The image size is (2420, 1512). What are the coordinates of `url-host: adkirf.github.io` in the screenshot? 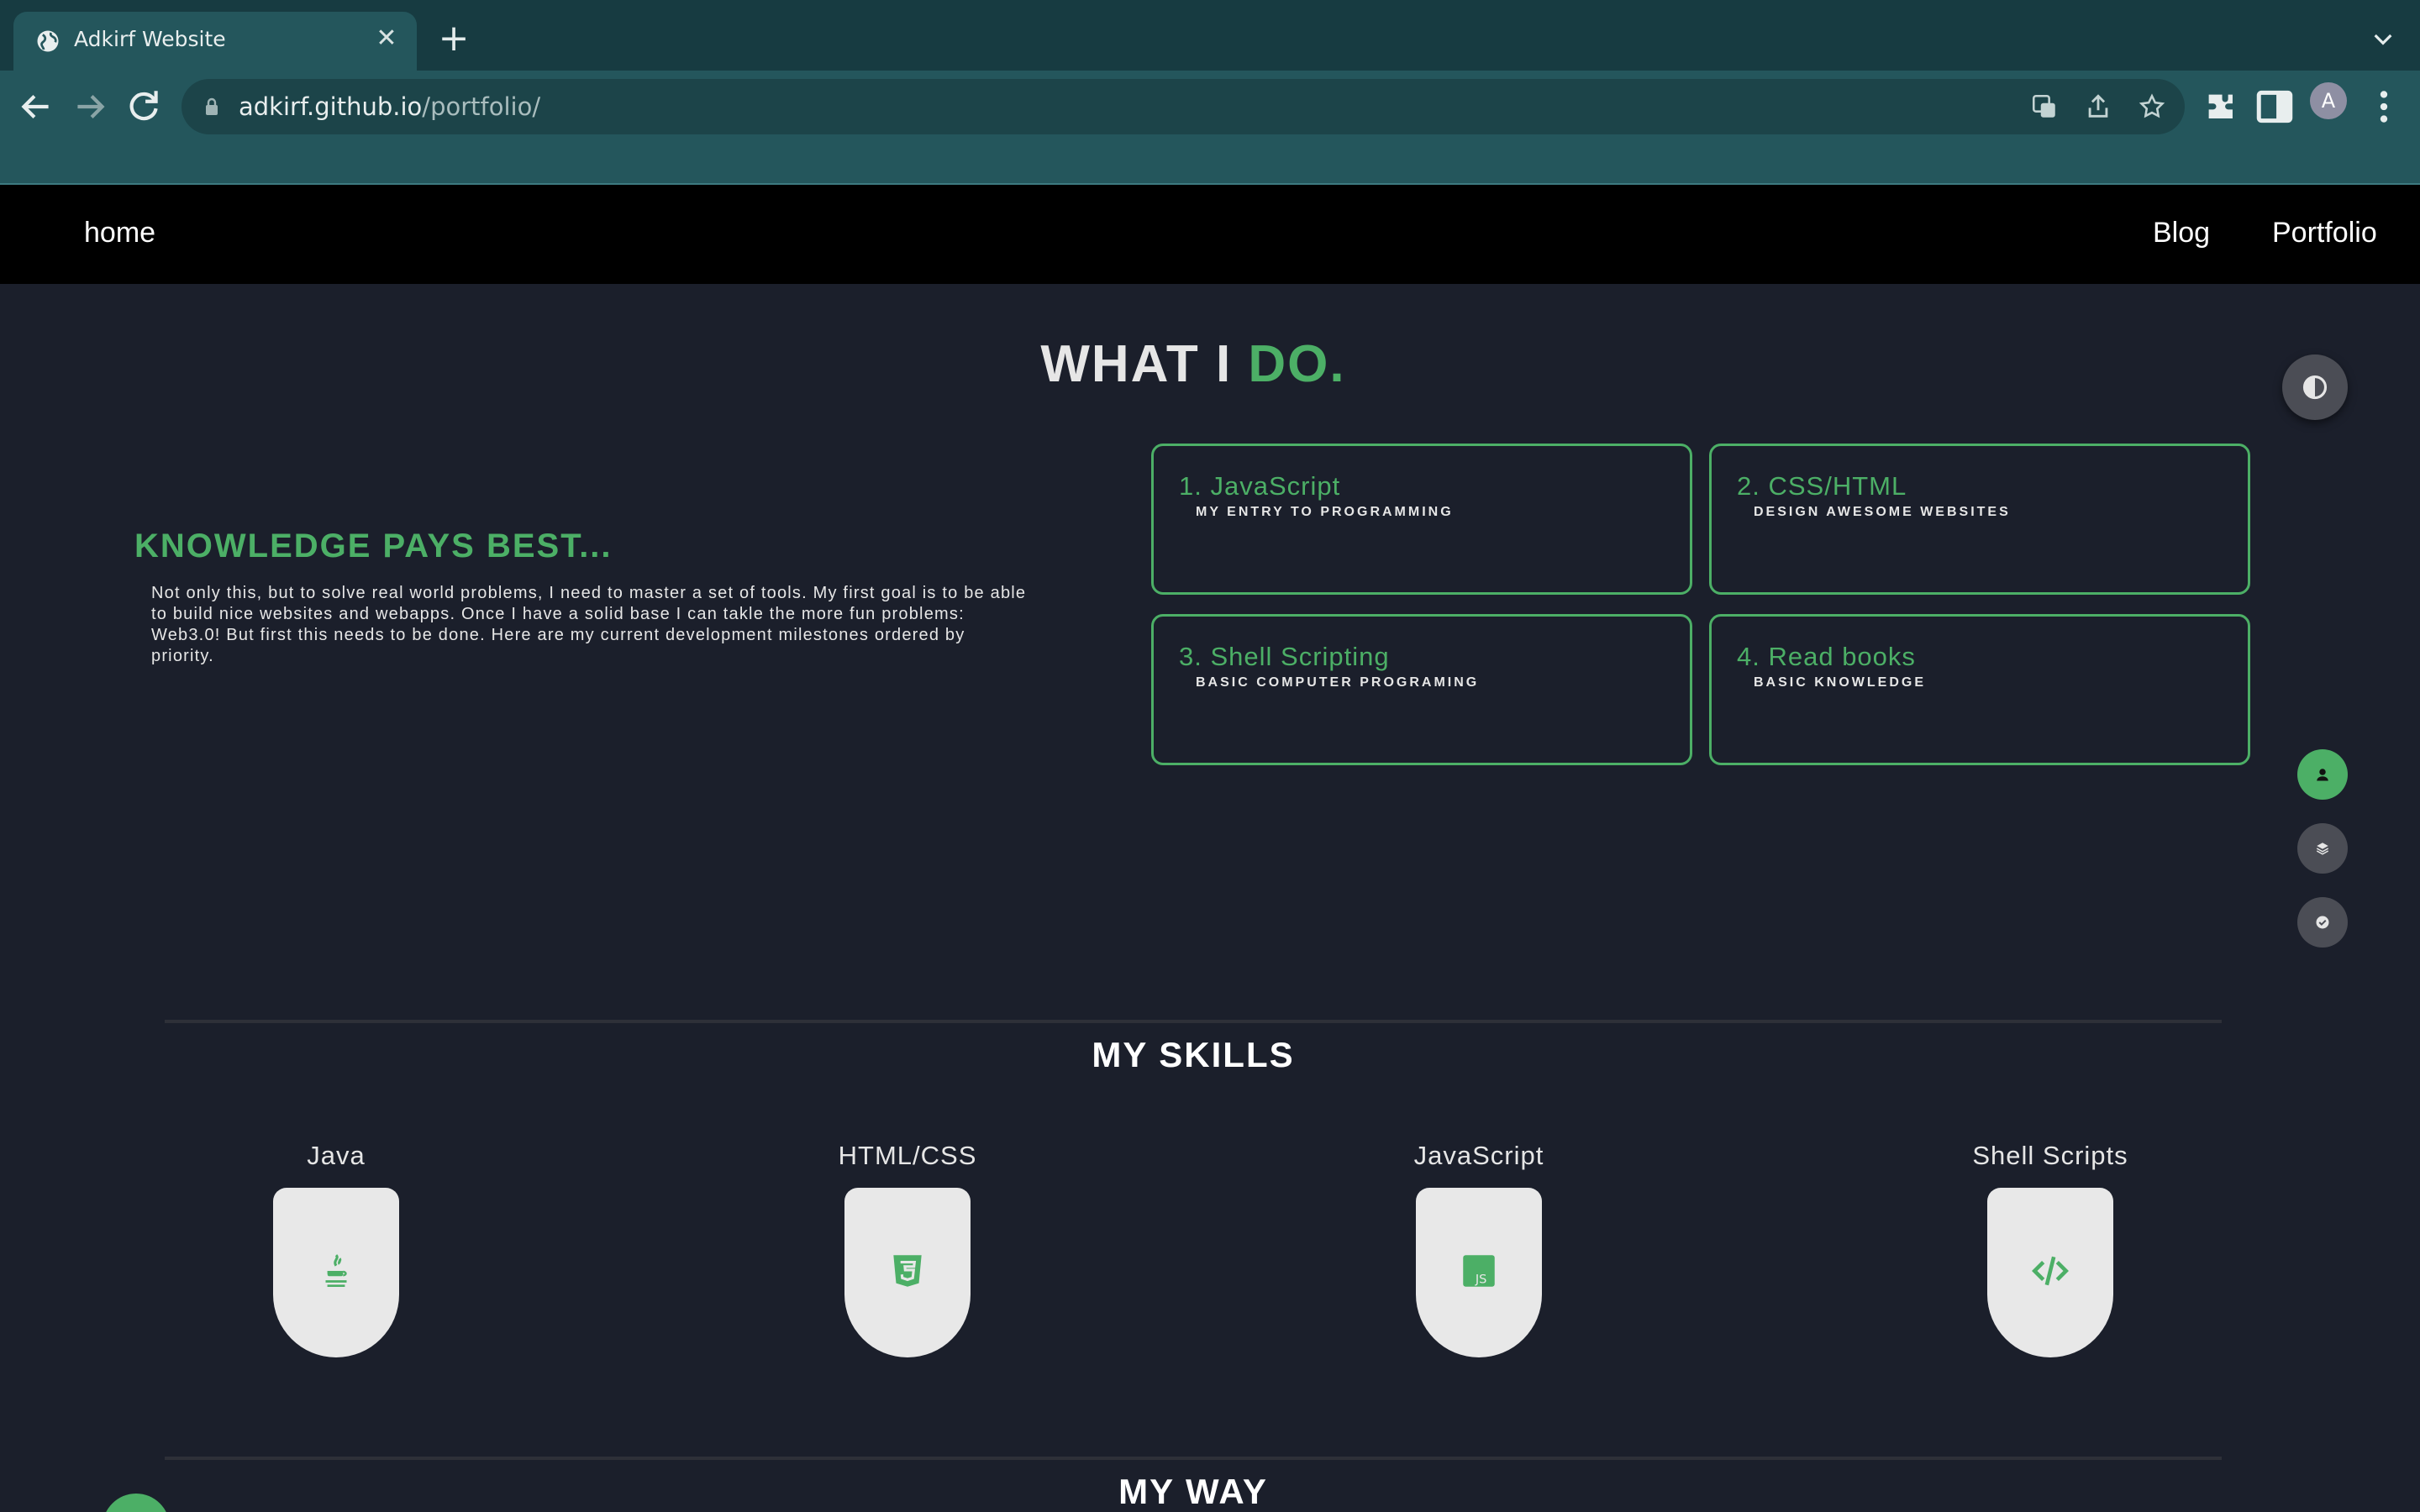 It's located at (331, 106).